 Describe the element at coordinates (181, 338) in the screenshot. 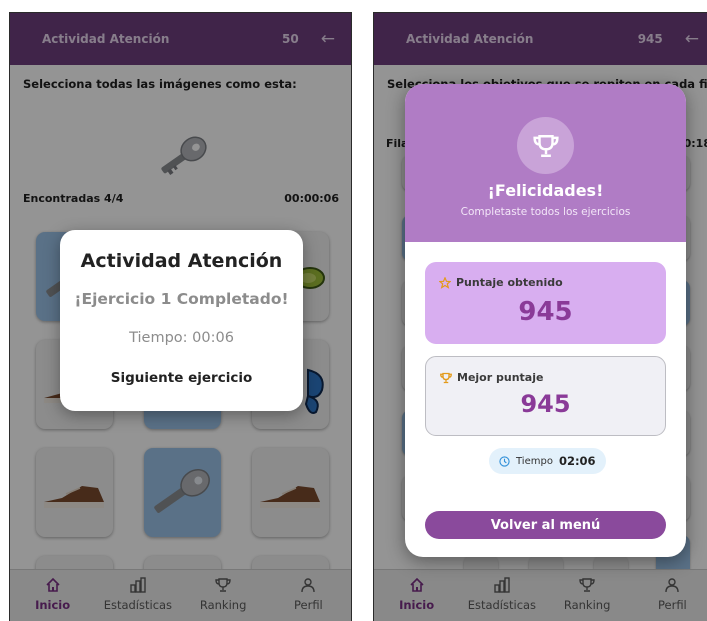

I see `dialog-time: Tiempo: 00:06` at that location.